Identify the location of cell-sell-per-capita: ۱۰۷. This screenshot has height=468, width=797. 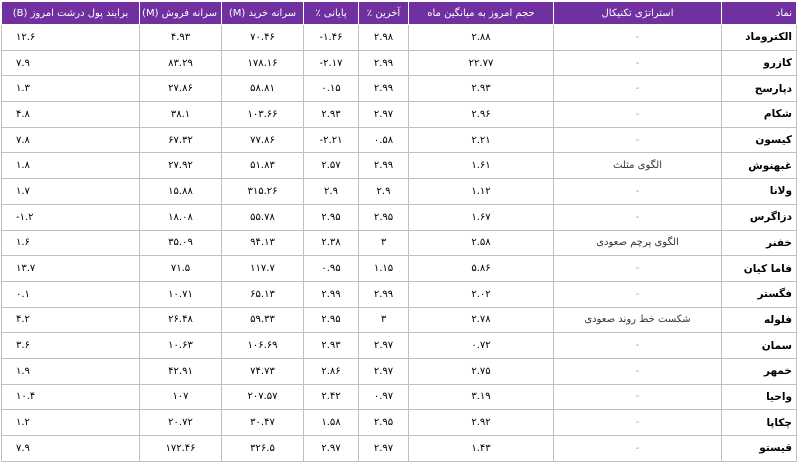
(180, 397).